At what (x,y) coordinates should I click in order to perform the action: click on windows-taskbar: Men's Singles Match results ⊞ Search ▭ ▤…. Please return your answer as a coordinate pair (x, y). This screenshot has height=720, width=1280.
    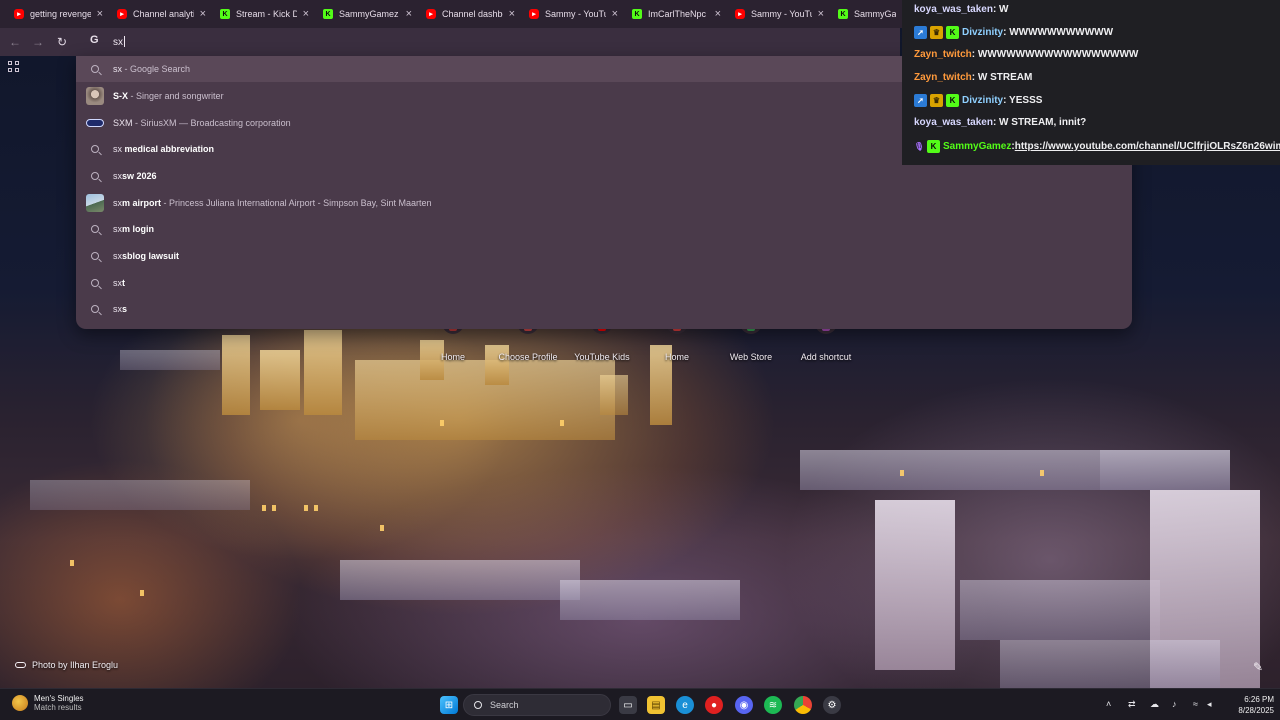
    Looking at the image, I should click on (640, 704).